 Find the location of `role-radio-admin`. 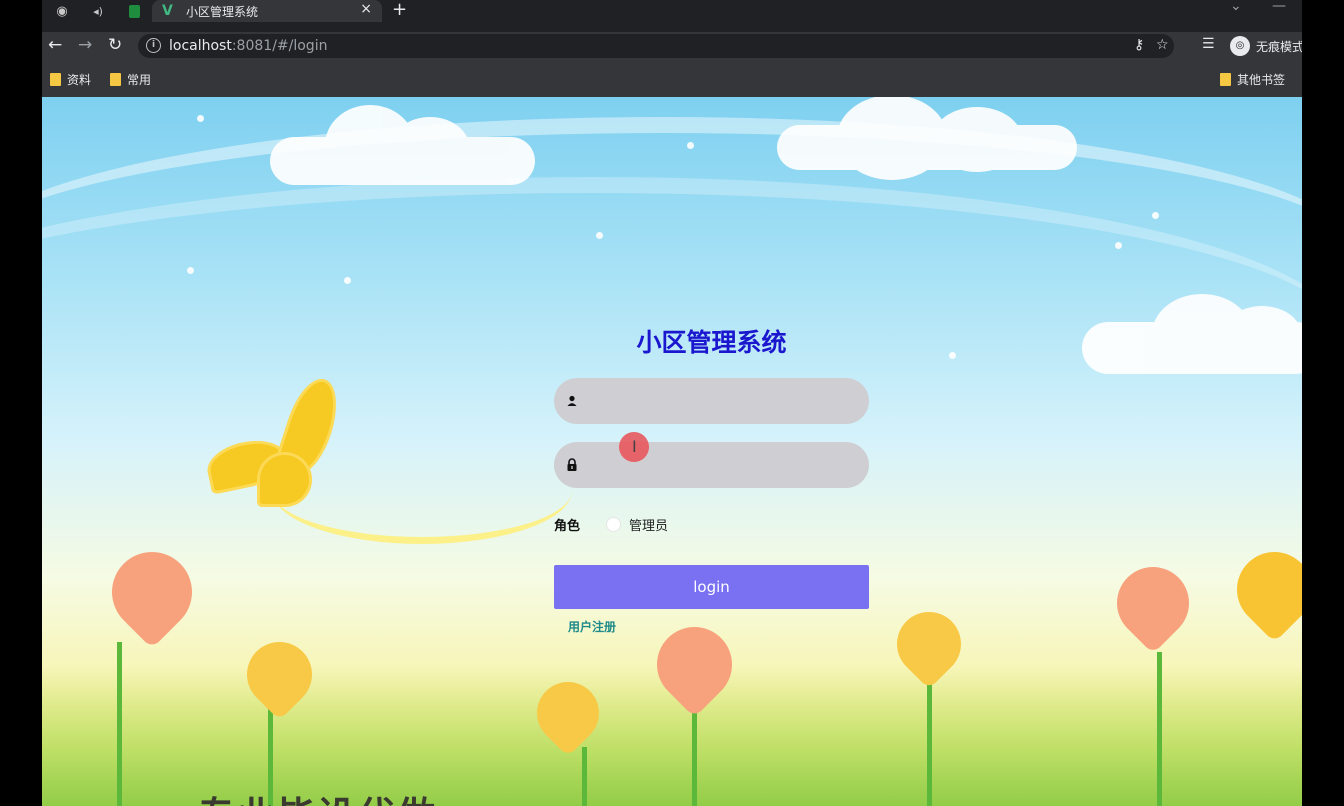

role-radio-admin is located at coordinates (613, 524).